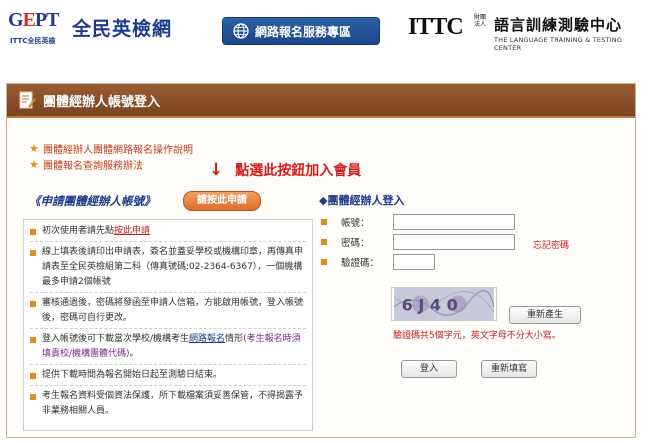  I want to click on gept-logo: GEPT ITTC全民英檢 全民英檢網, so click(103, 31).